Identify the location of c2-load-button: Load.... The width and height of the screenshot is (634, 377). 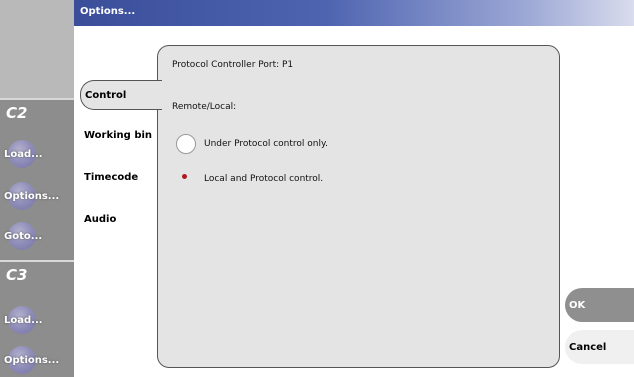
(38, 154).